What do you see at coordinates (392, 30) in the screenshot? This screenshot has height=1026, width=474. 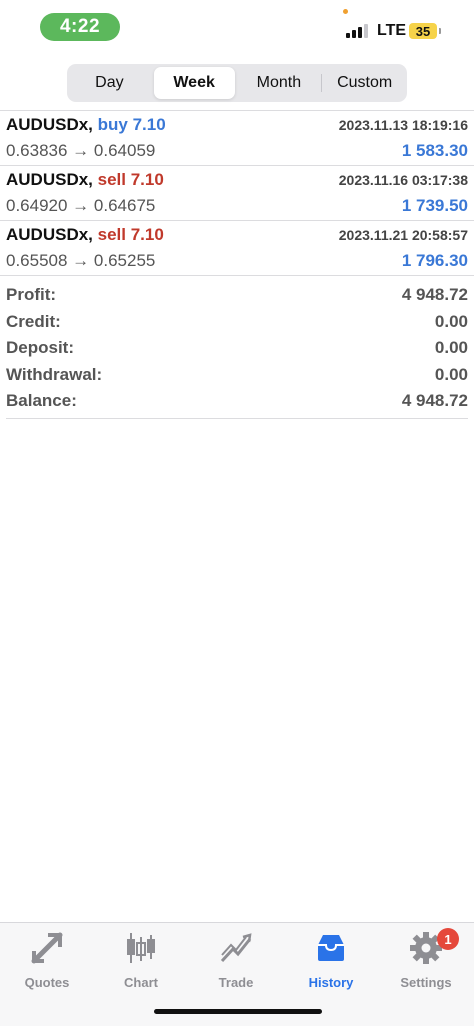 I see `network-type: LTE` at bounding box center [392, 30].